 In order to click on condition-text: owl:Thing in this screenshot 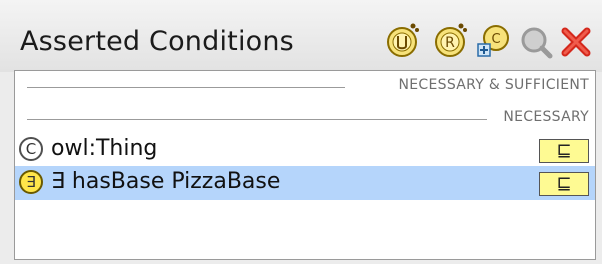, I will do `click(104, 148)`.